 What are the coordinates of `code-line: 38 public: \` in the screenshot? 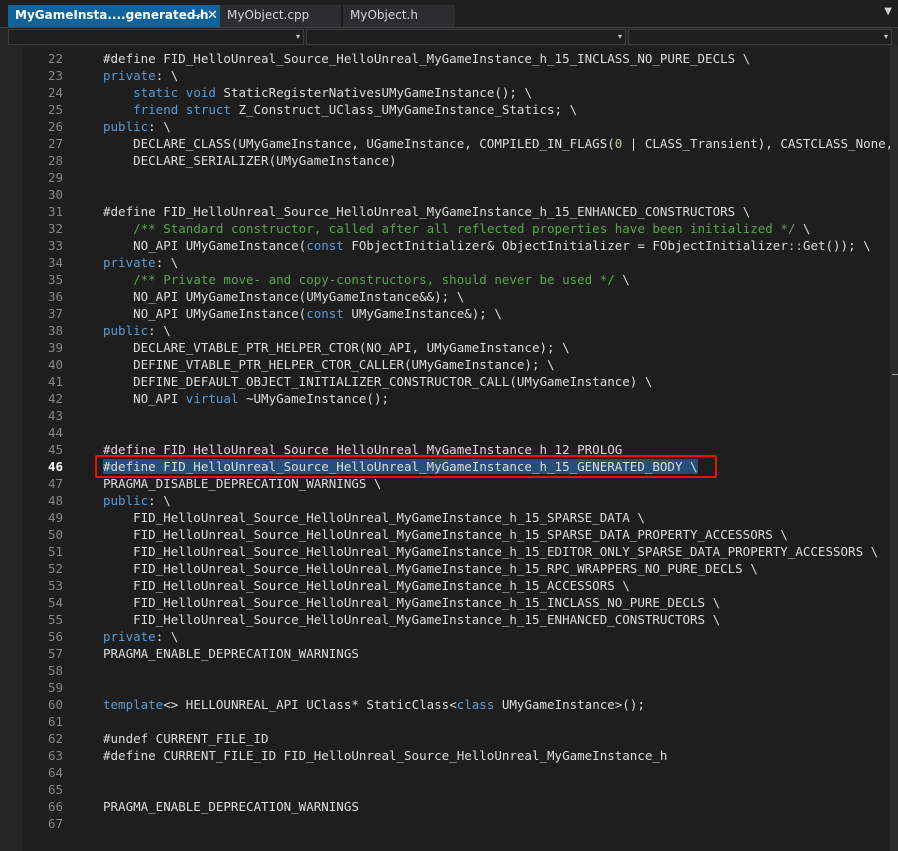 It's located at (456, 330).